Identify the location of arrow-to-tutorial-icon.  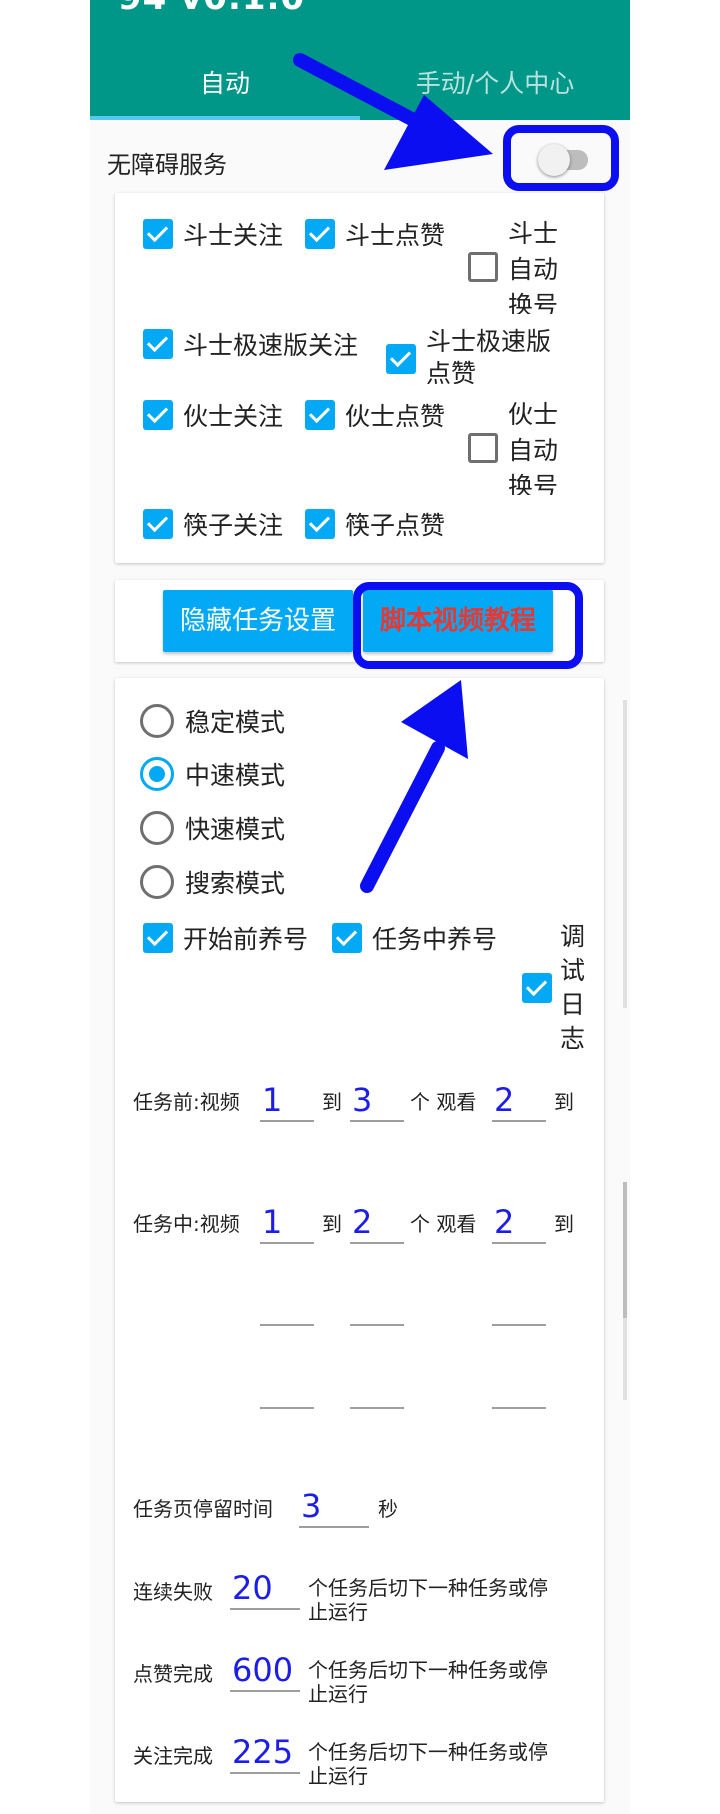
(414, 786).